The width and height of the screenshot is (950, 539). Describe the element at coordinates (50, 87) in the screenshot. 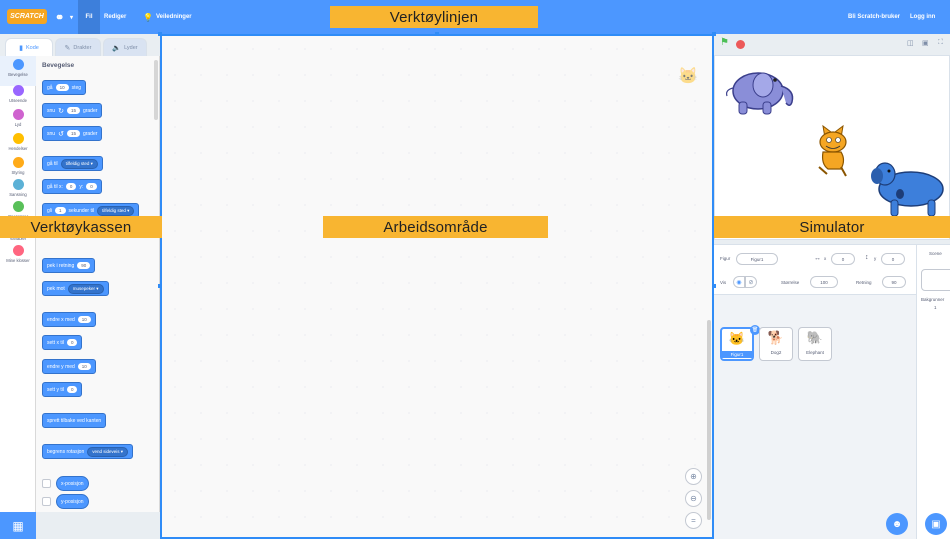

I see `block-text: gå` at that location.